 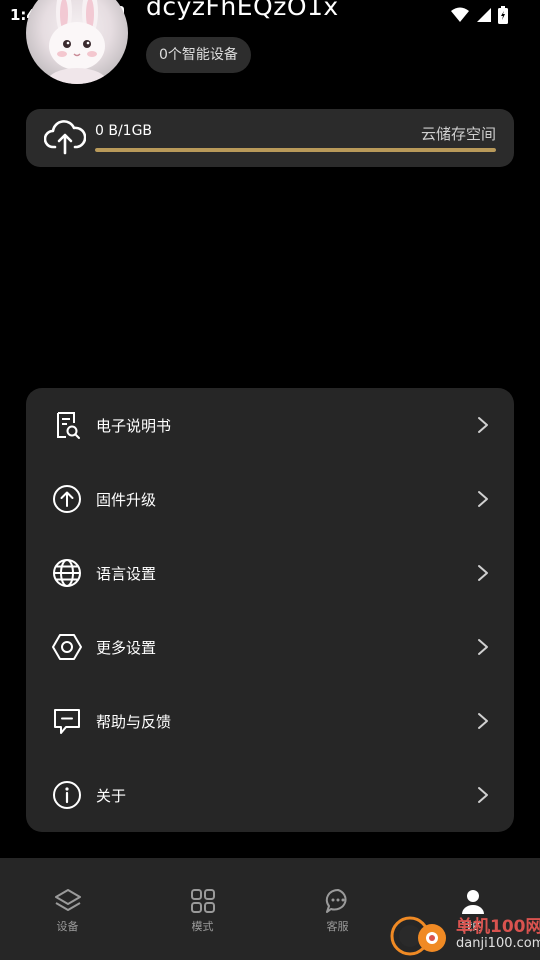 I want to click on device-count-chip: 0个智能设备, so click(x=198, y=55).